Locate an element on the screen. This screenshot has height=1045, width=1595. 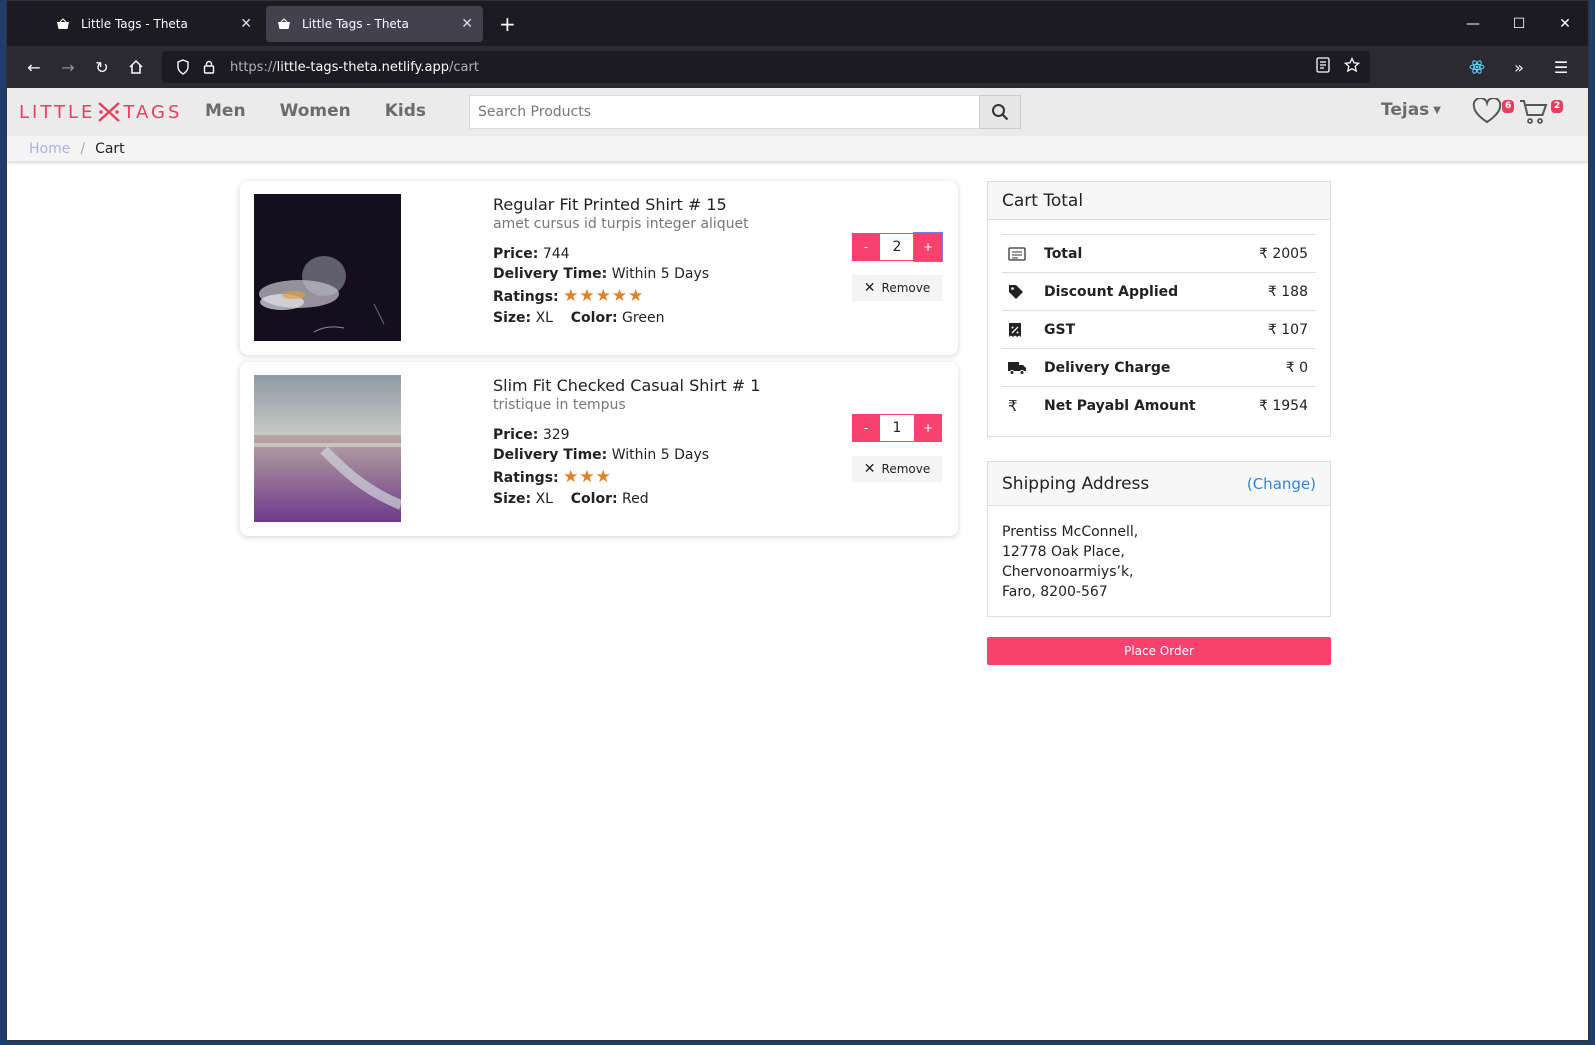
url-path: /cart is located at coordinates (464, 67).